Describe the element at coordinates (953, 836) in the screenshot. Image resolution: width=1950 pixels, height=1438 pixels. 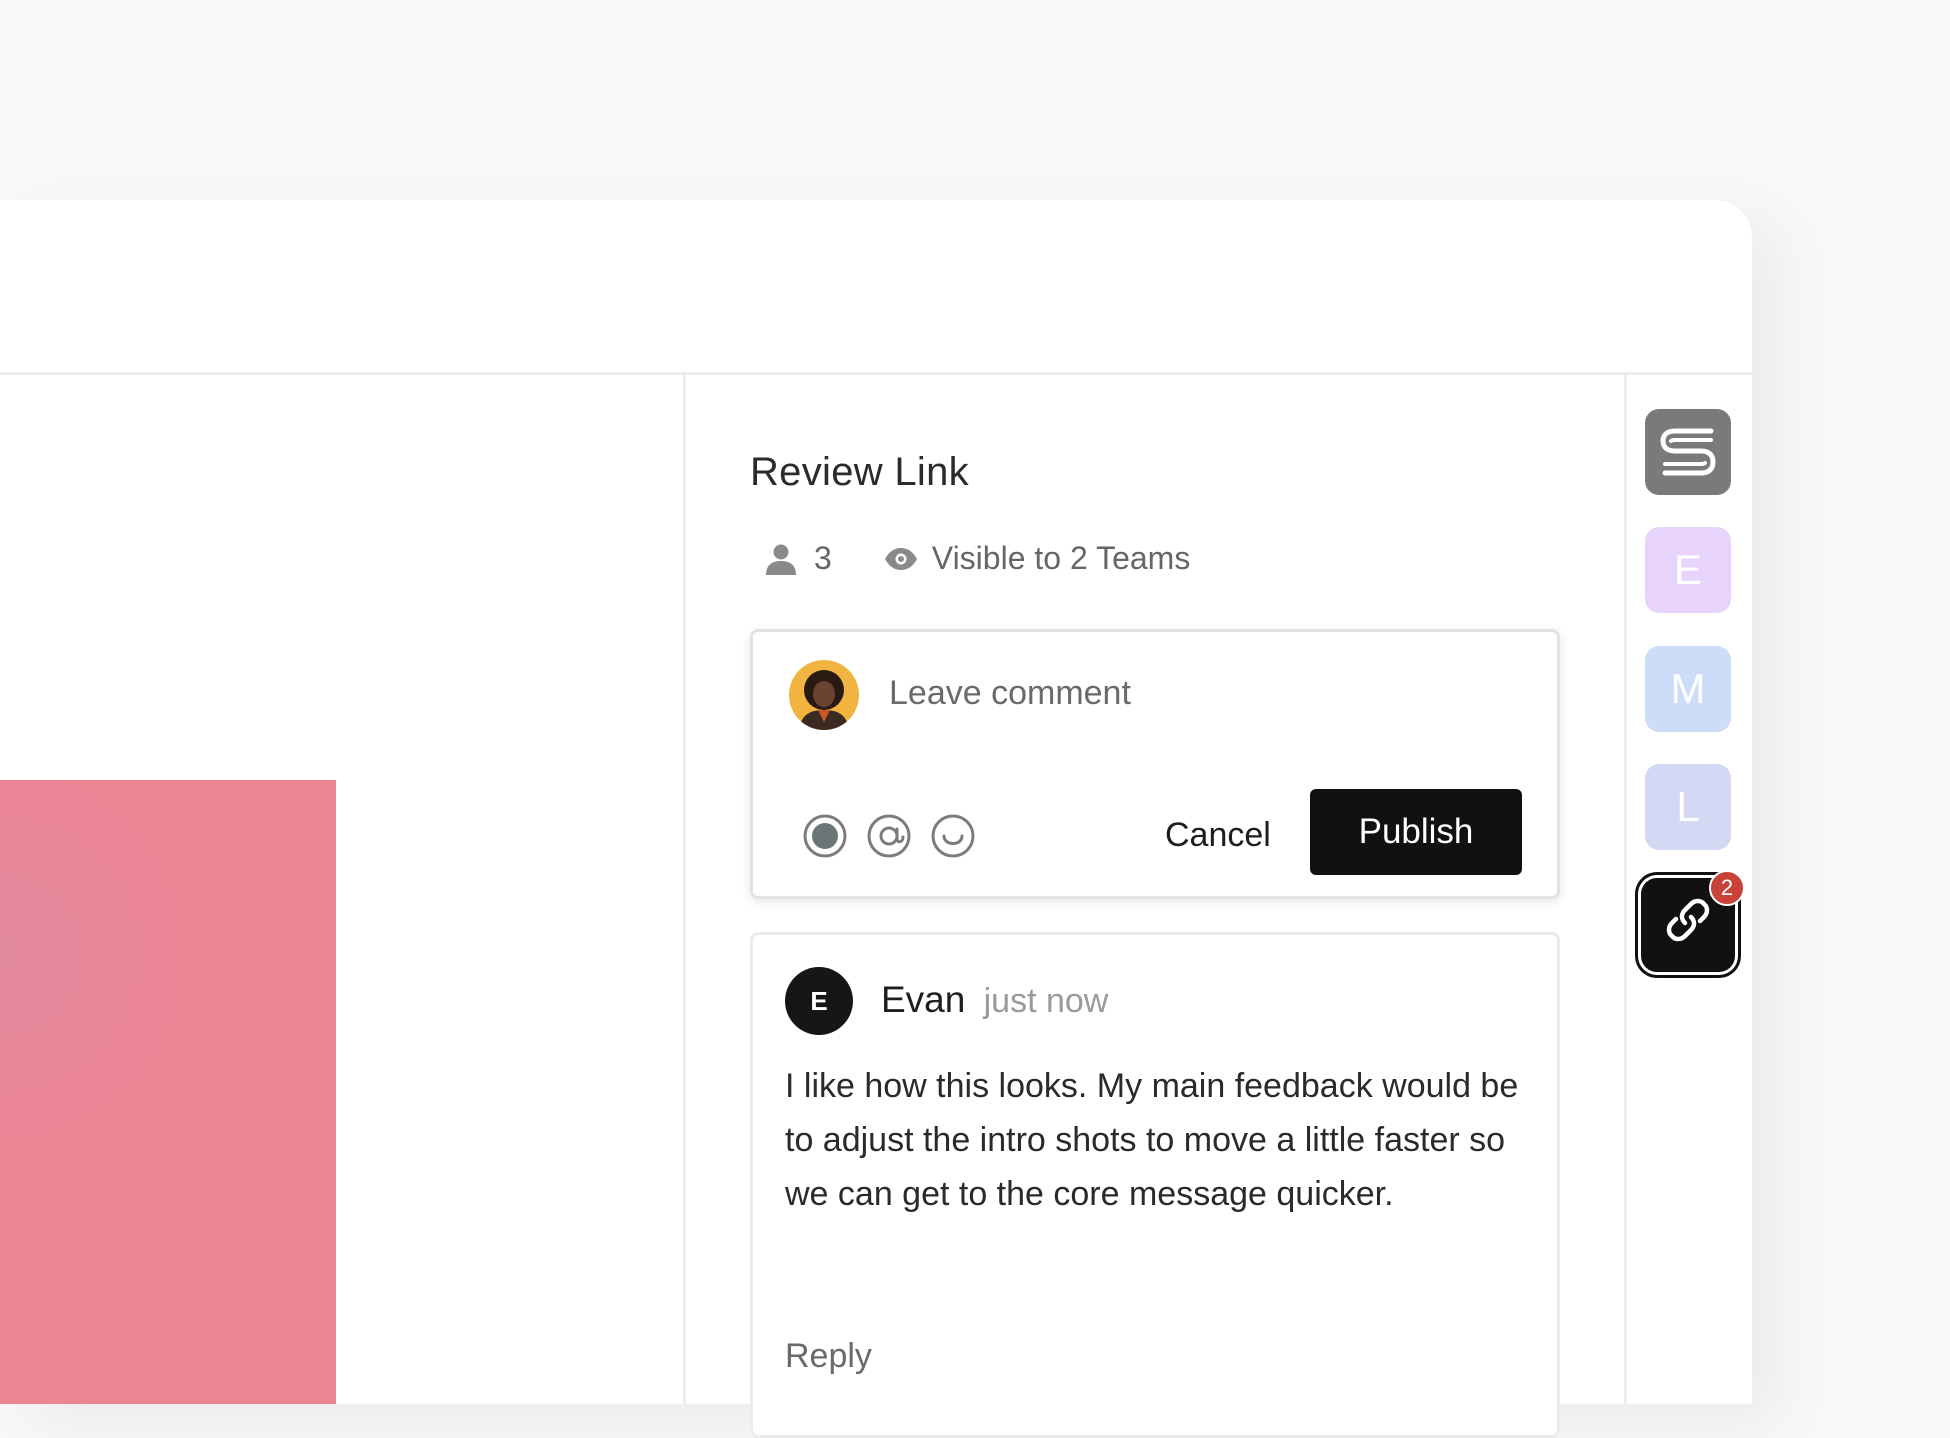
I see `emoji-icon` at that location.